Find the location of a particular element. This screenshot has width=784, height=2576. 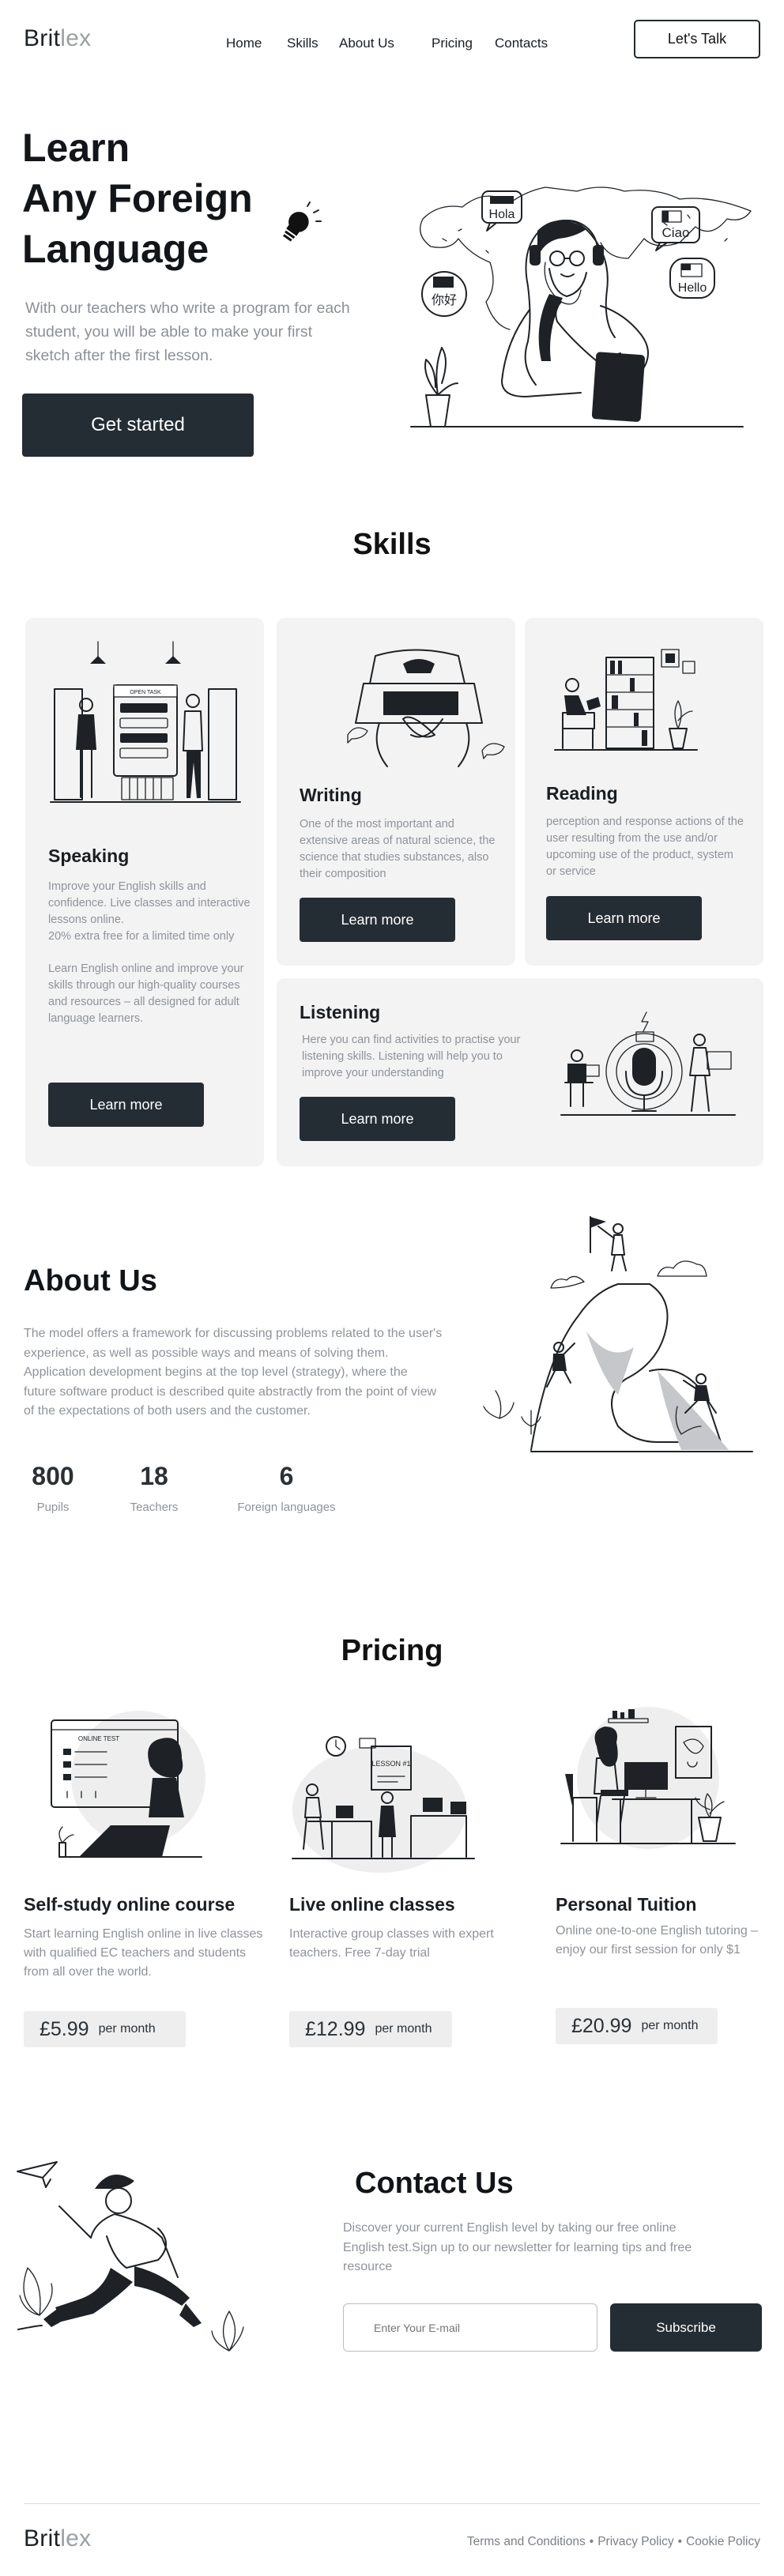

reading-illustration is located at coordinates (626, 700).